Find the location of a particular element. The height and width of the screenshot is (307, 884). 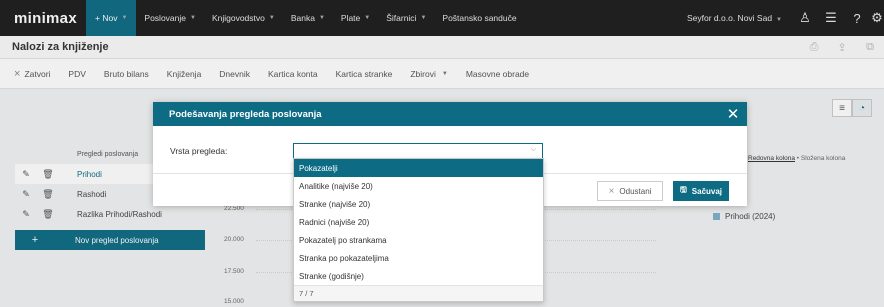

cancel-label: Odustani is located at coordinates (635, 191).